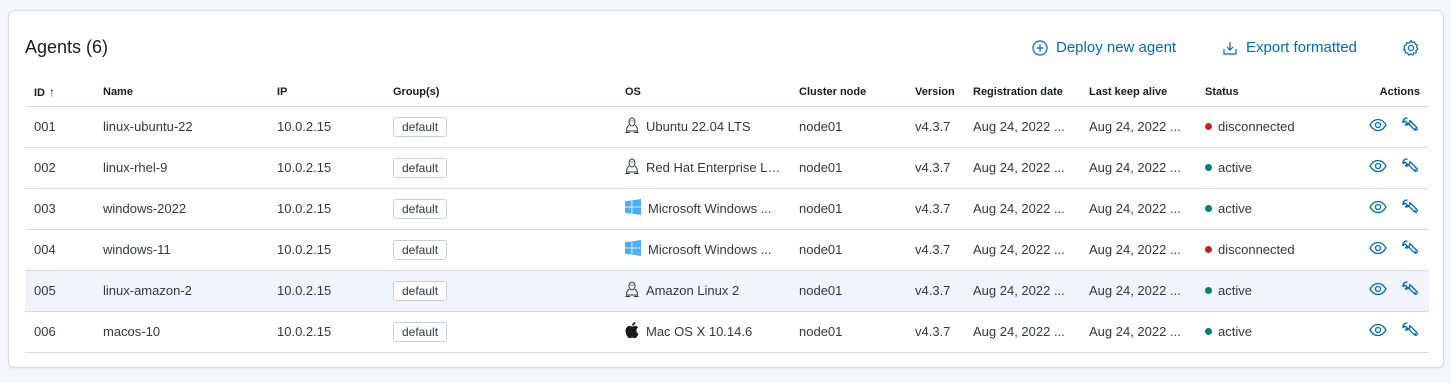 The width and height of the screenshot is (1451, 383). Describe the element at coordinates (59, 332) in the screenshot. I see `cell-id: 006` at that location.